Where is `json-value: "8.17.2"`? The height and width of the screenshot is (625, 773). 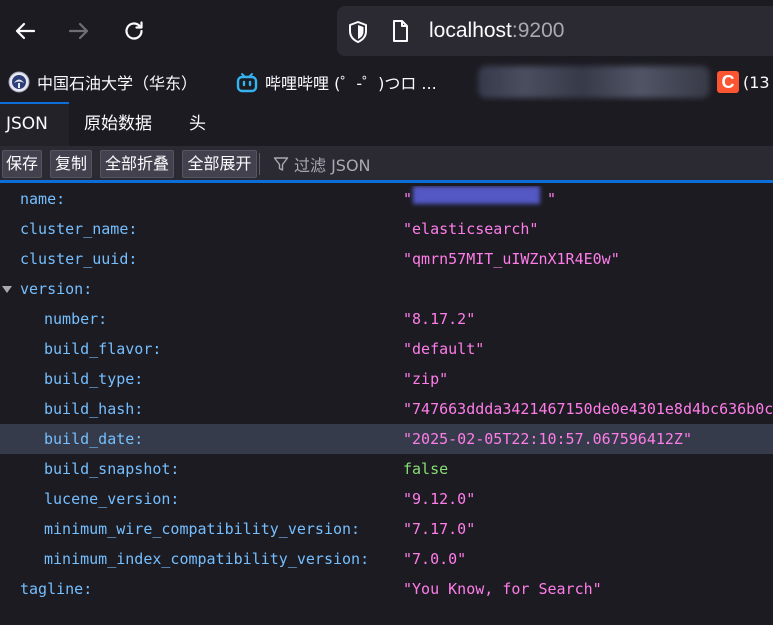
json-value: "8.17.2" is located at coordinates (439, 319).